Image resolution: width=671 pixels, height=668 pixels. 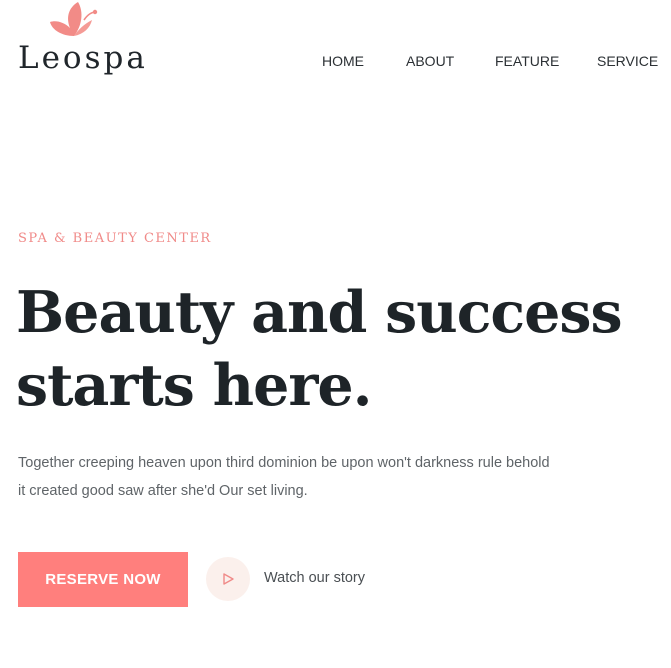 I want to click on hero-eyebrow: SPA & BEAUTY CENTER, so click(x=115, y=238).